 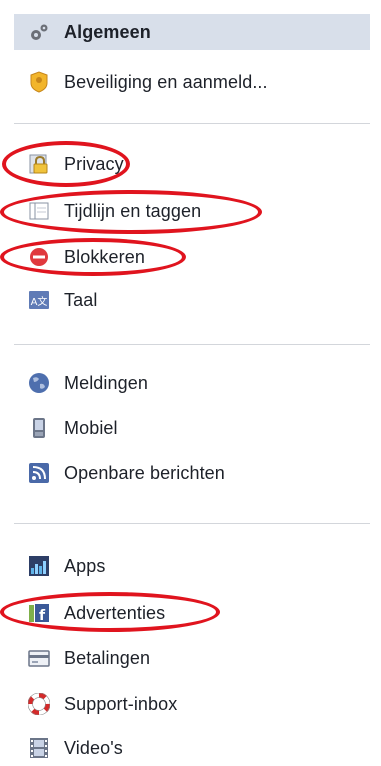 I want to click on security-badge-icon, so click(x=39, y=82).